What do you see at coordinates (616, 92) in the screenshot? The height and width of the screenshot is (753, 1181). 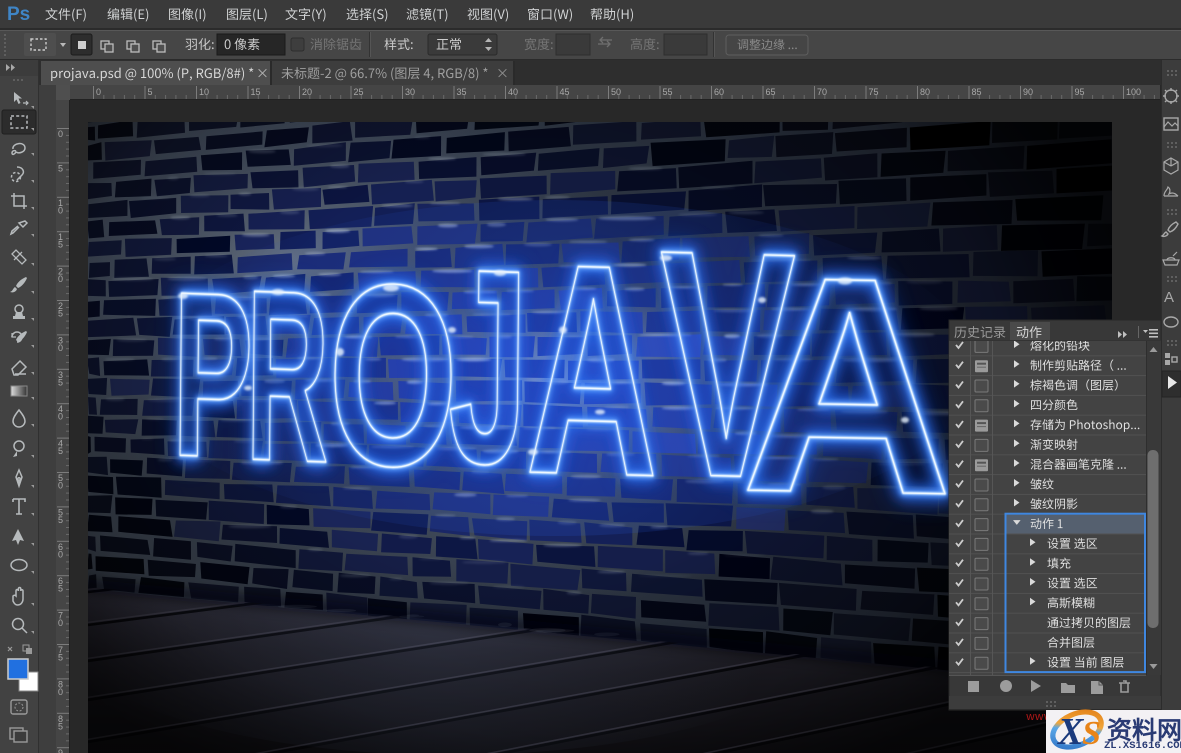 I see `svg-text: 50` at bounding box center [616, 92].